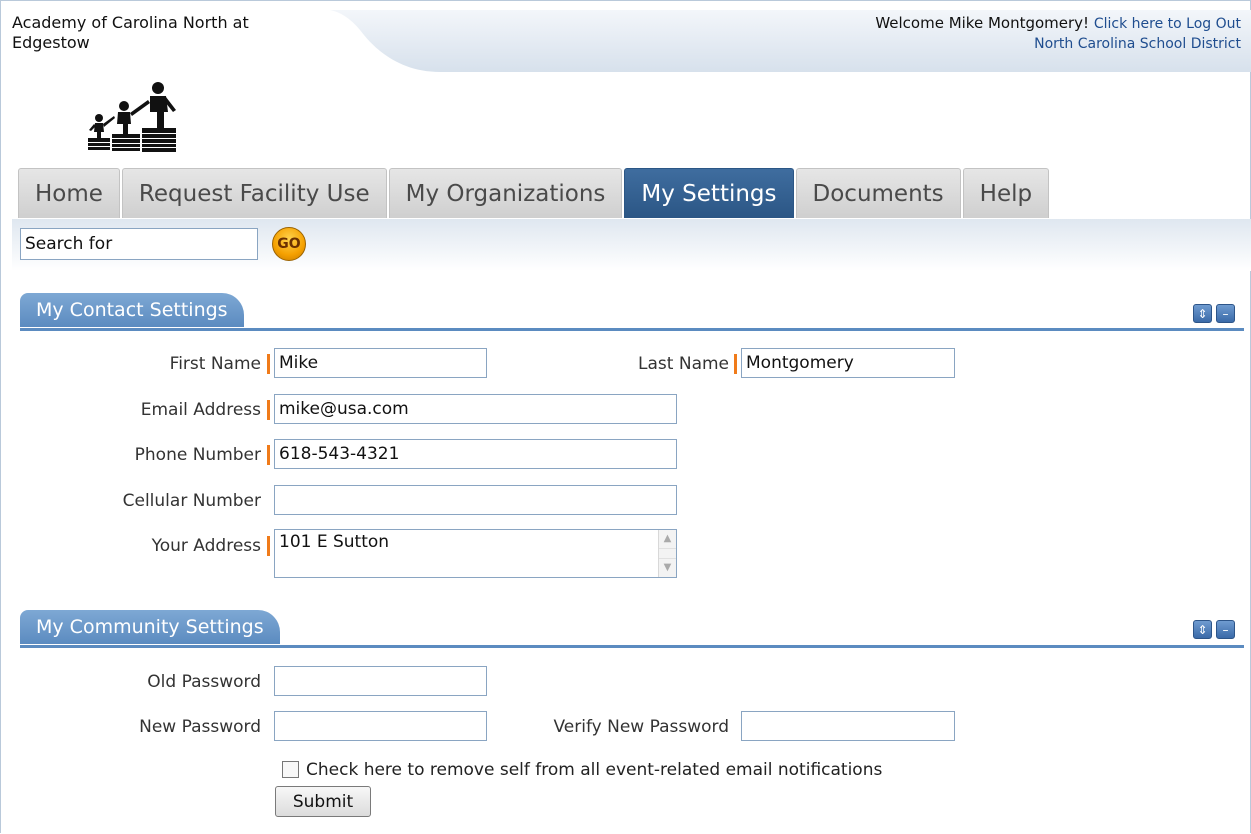 The width and height of the screenshot is (1251, 834). I want to click on community-section-header: My Community Settings, so click(150, 627).